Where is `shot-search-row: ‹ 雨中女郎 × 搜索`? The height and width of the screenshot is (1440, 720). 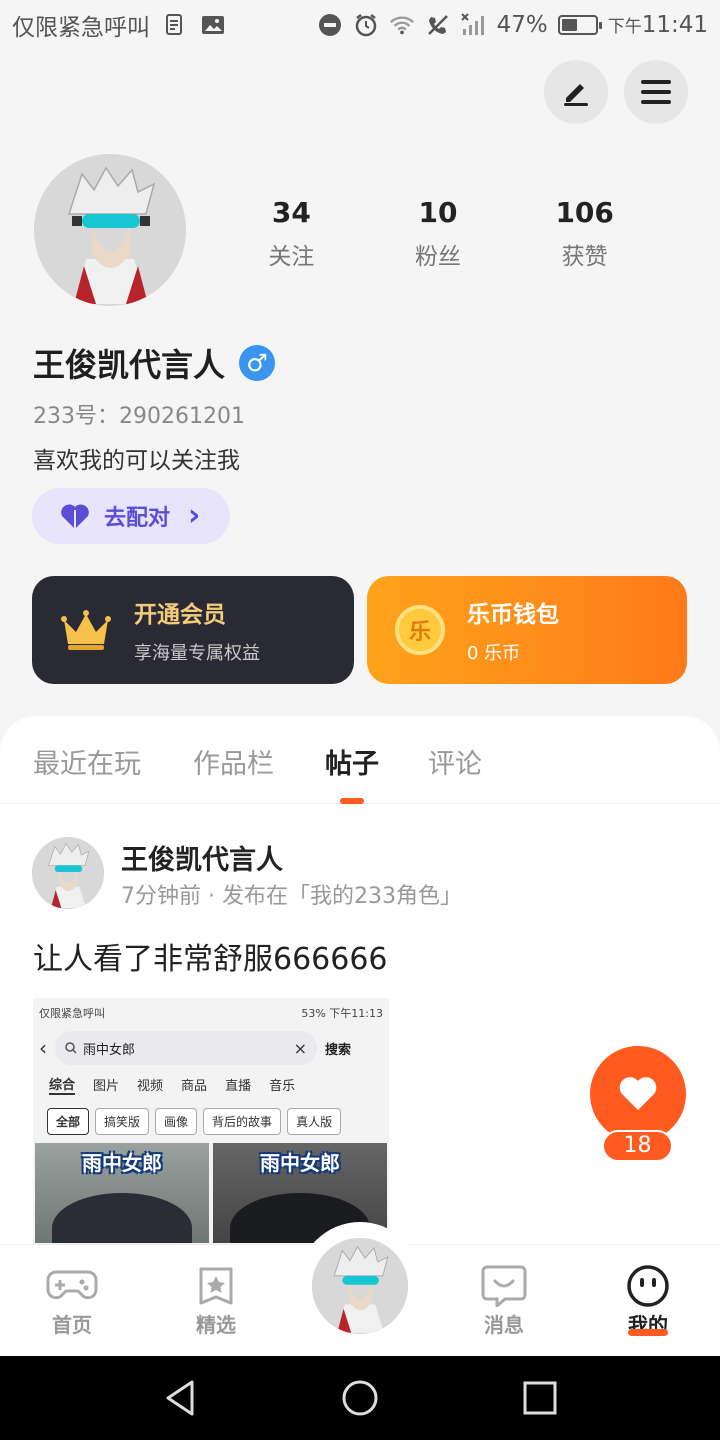 shot-search-row: ‹ 雨中女郎 × 搜索 is located at coordinates (211, 1048).